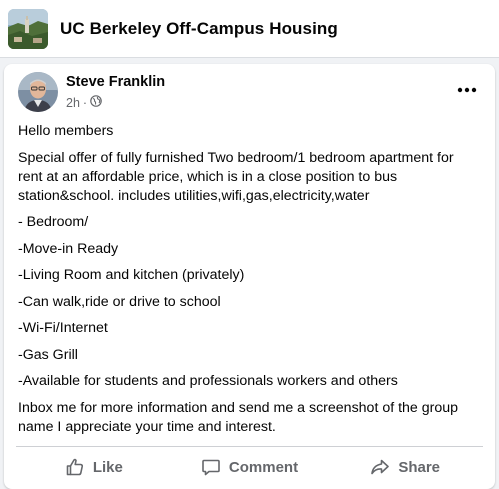 Image resolution: width=499 pixels, height=489 pixels. Describe the element at coordinates (107, 467) in the screenshot. I see `like-label: Like` at that location.